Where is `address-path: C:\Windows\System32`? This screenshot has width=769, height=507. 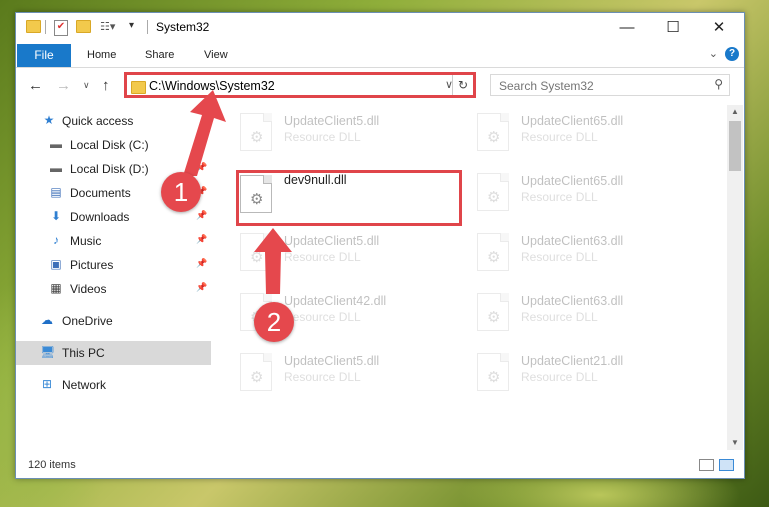 address-path: C:\Windows\System32 is located at coordinates (212, 86).